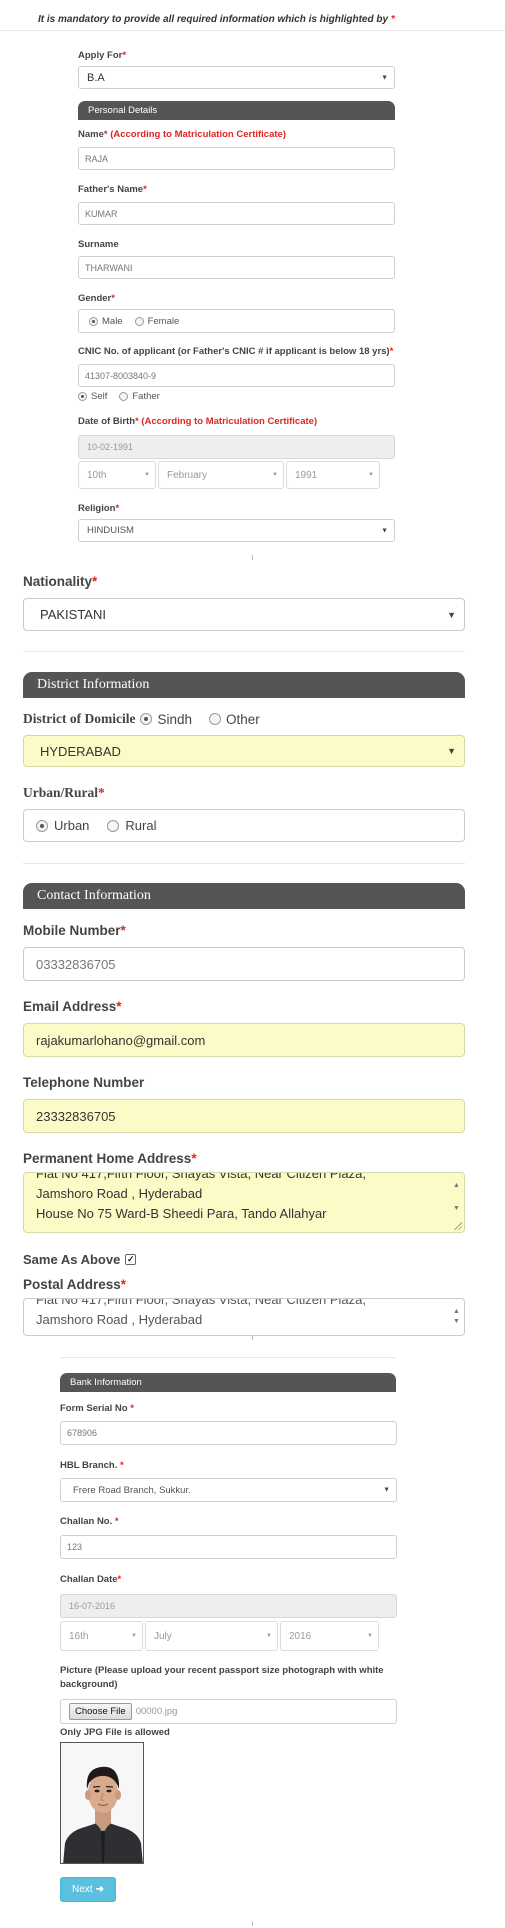 The image size is (505, 1928). Describe the element at coordinates (215, 719) in the screenshot. I see `domicile-other-radio` at that location.